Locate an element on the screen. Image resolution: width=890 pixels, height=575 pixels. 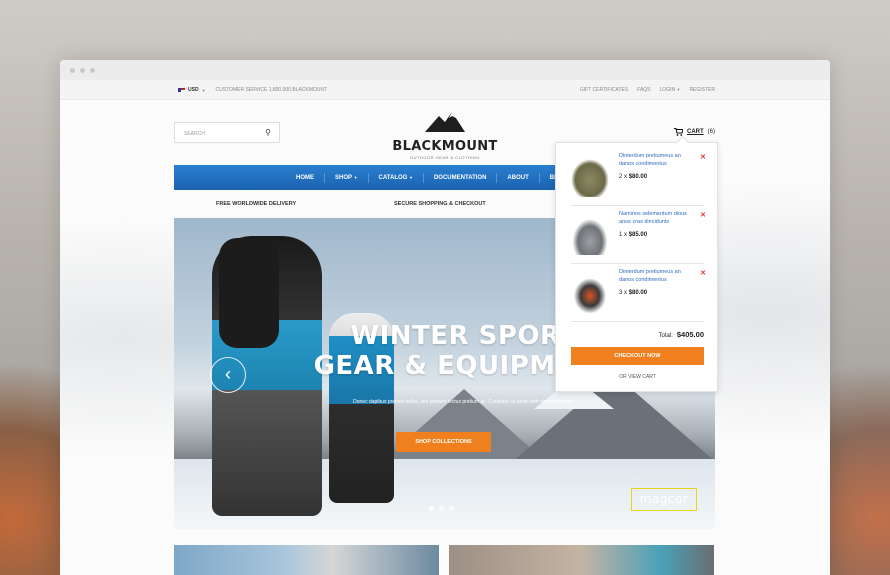
cart-label: CART is located at coordinates (695, 132).